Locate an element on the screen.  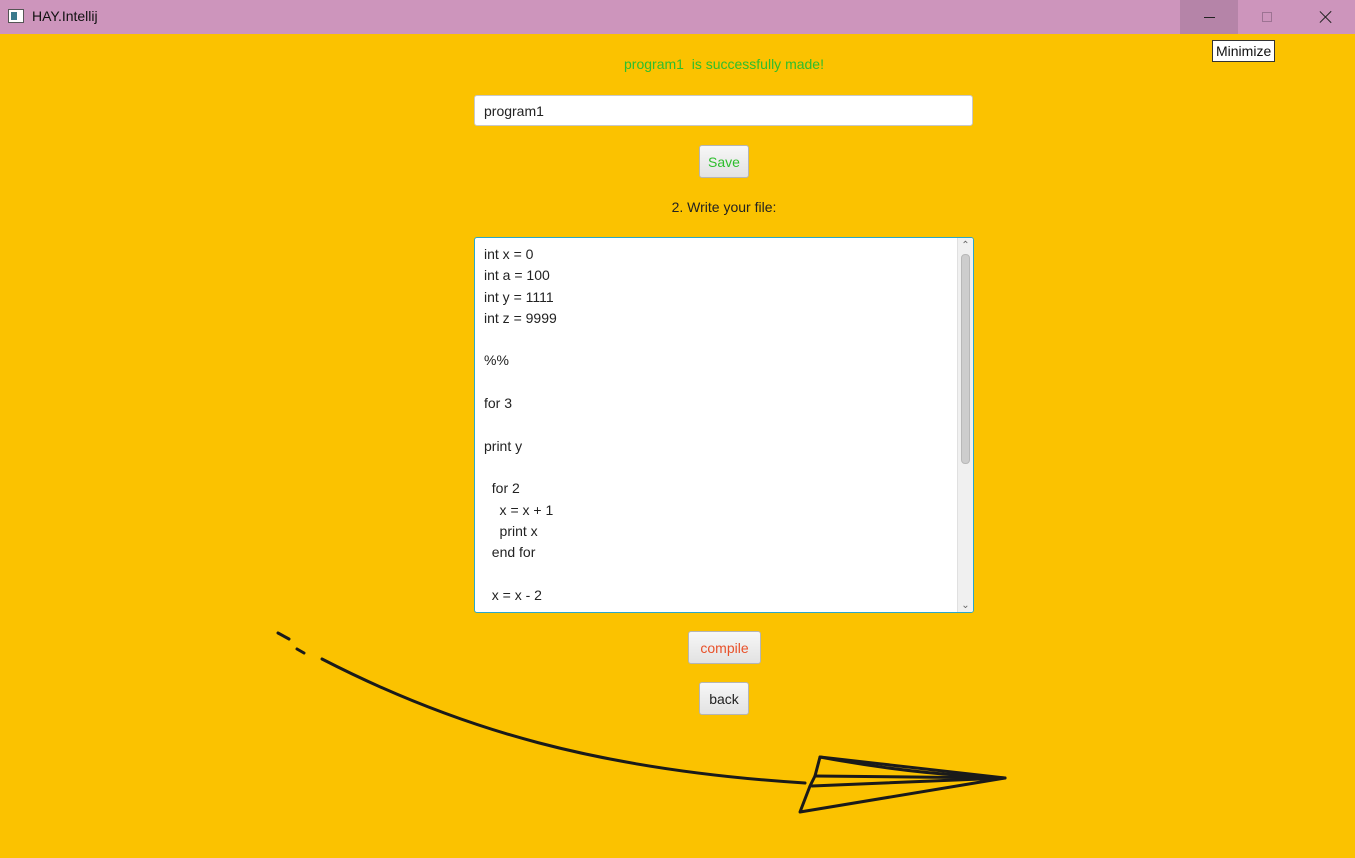
close-button is located at coordinates (1326, 17).